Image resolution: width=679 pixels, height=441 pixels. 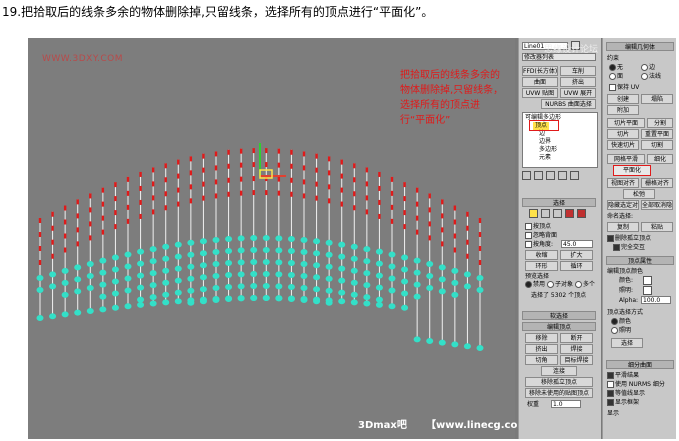 I want to click on weld-button: 焊接, so click(x=576, y=349).